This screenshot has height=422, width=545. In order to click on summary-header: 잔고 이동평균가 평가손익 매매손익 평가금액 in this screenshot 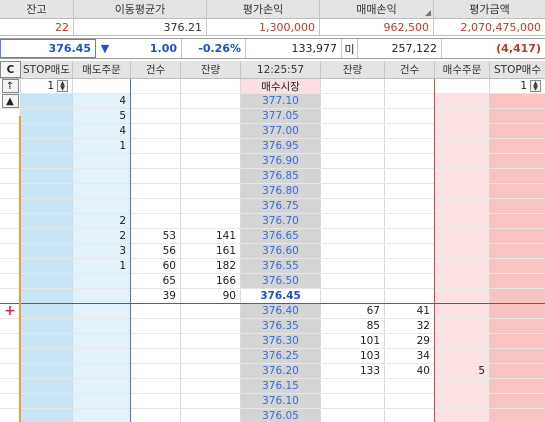, I will do `click(272, 9)`.